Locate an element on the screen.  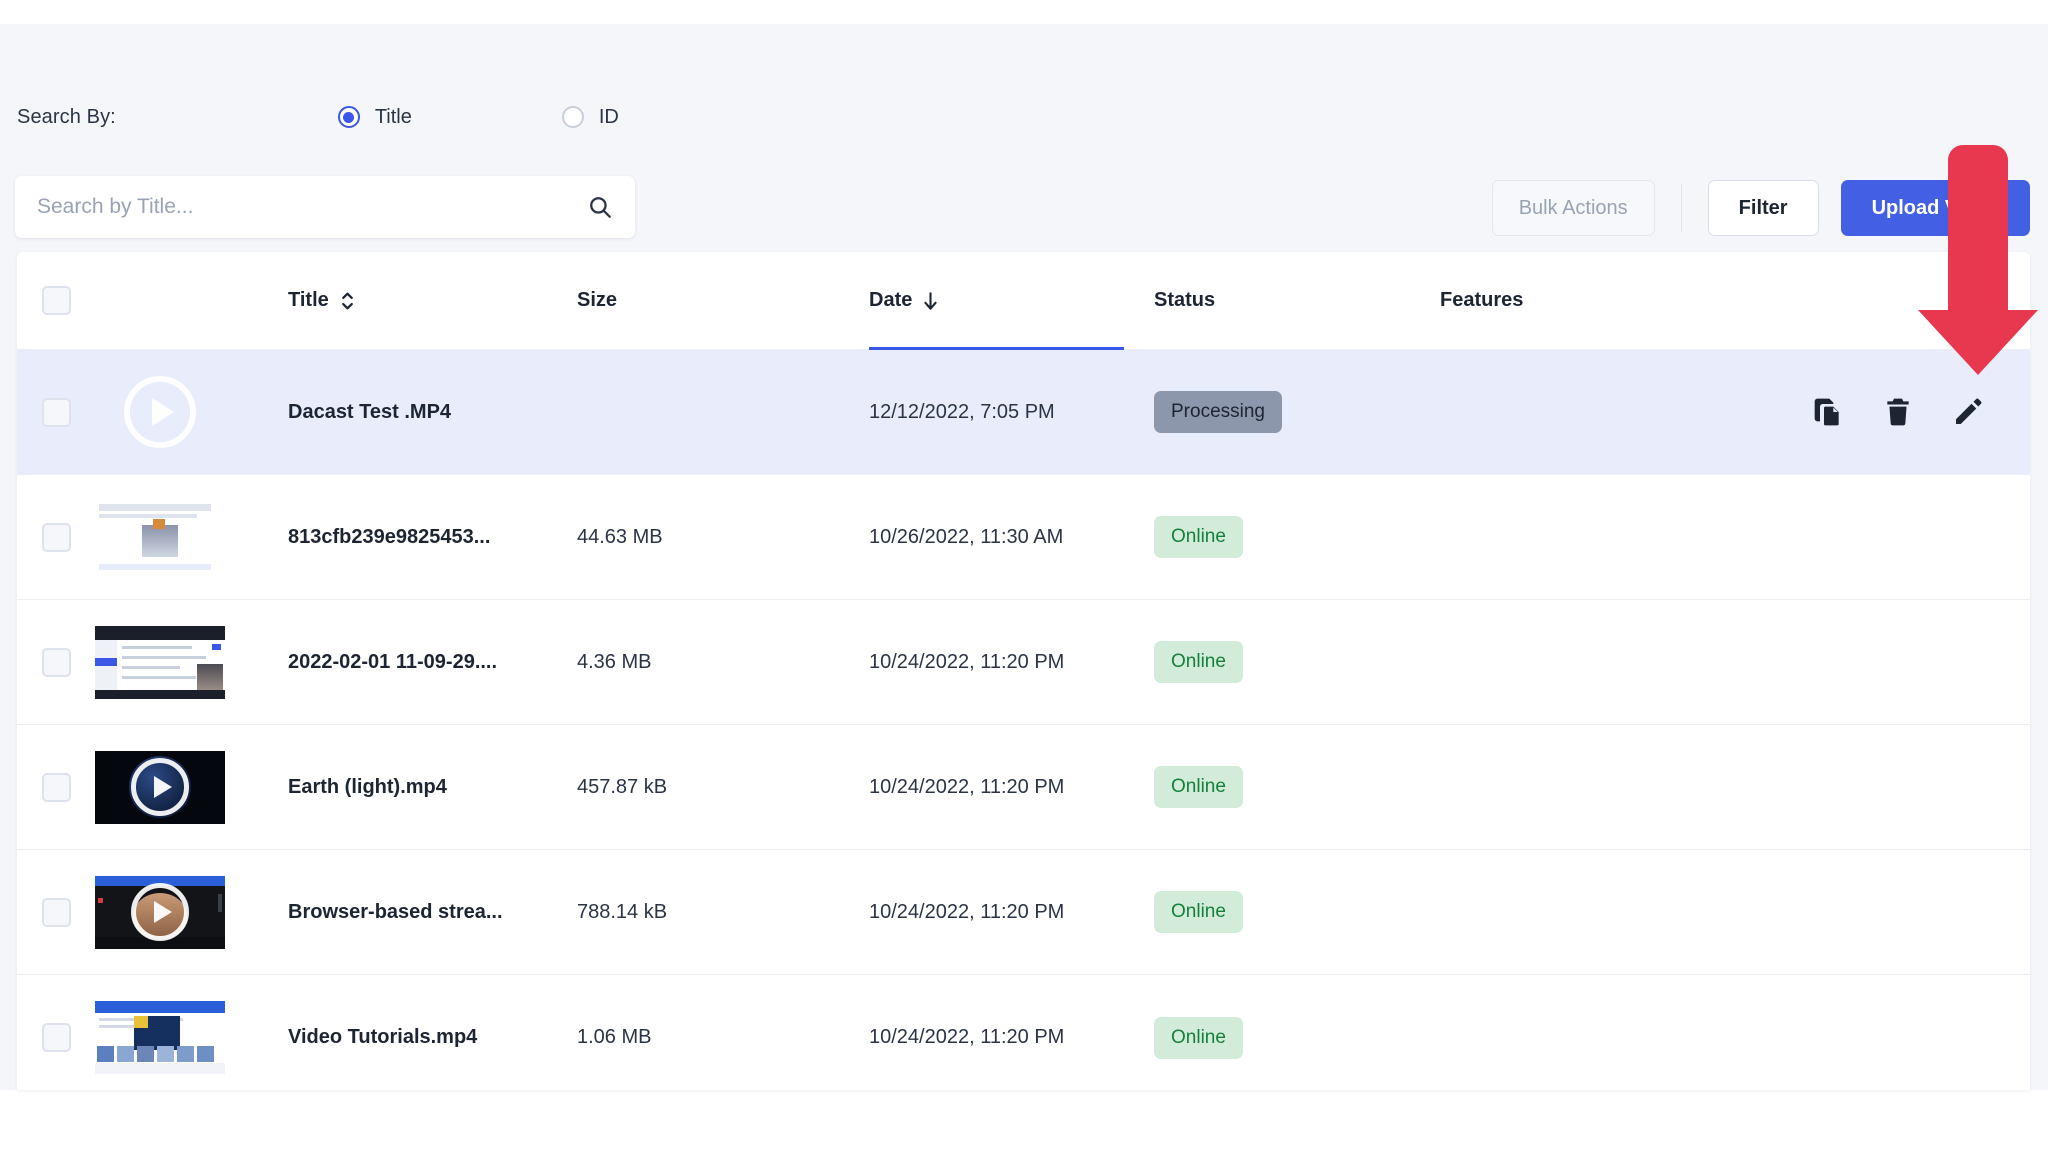
duplicate-icon is located at coordinates (1828, 412).